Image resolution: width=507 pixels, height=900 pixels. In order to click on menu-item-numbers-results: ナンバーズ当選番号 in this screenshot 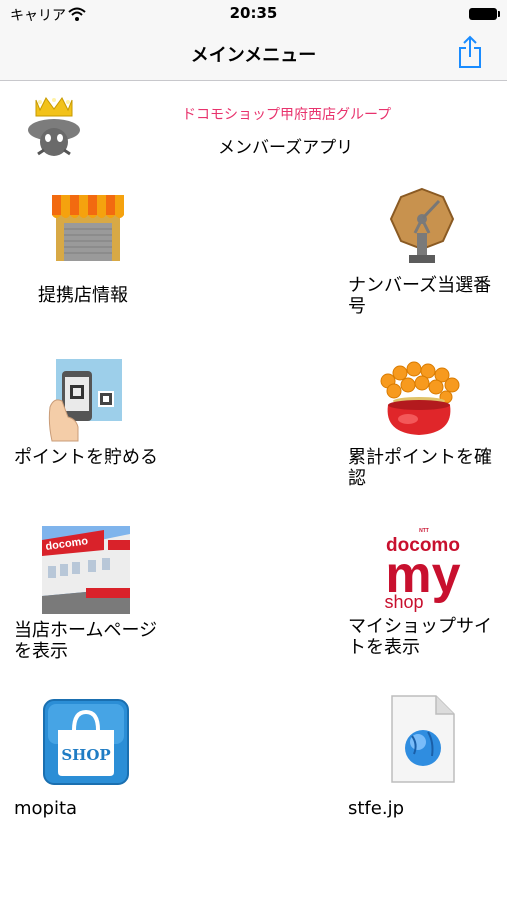, I will do `click(423, 255)`.